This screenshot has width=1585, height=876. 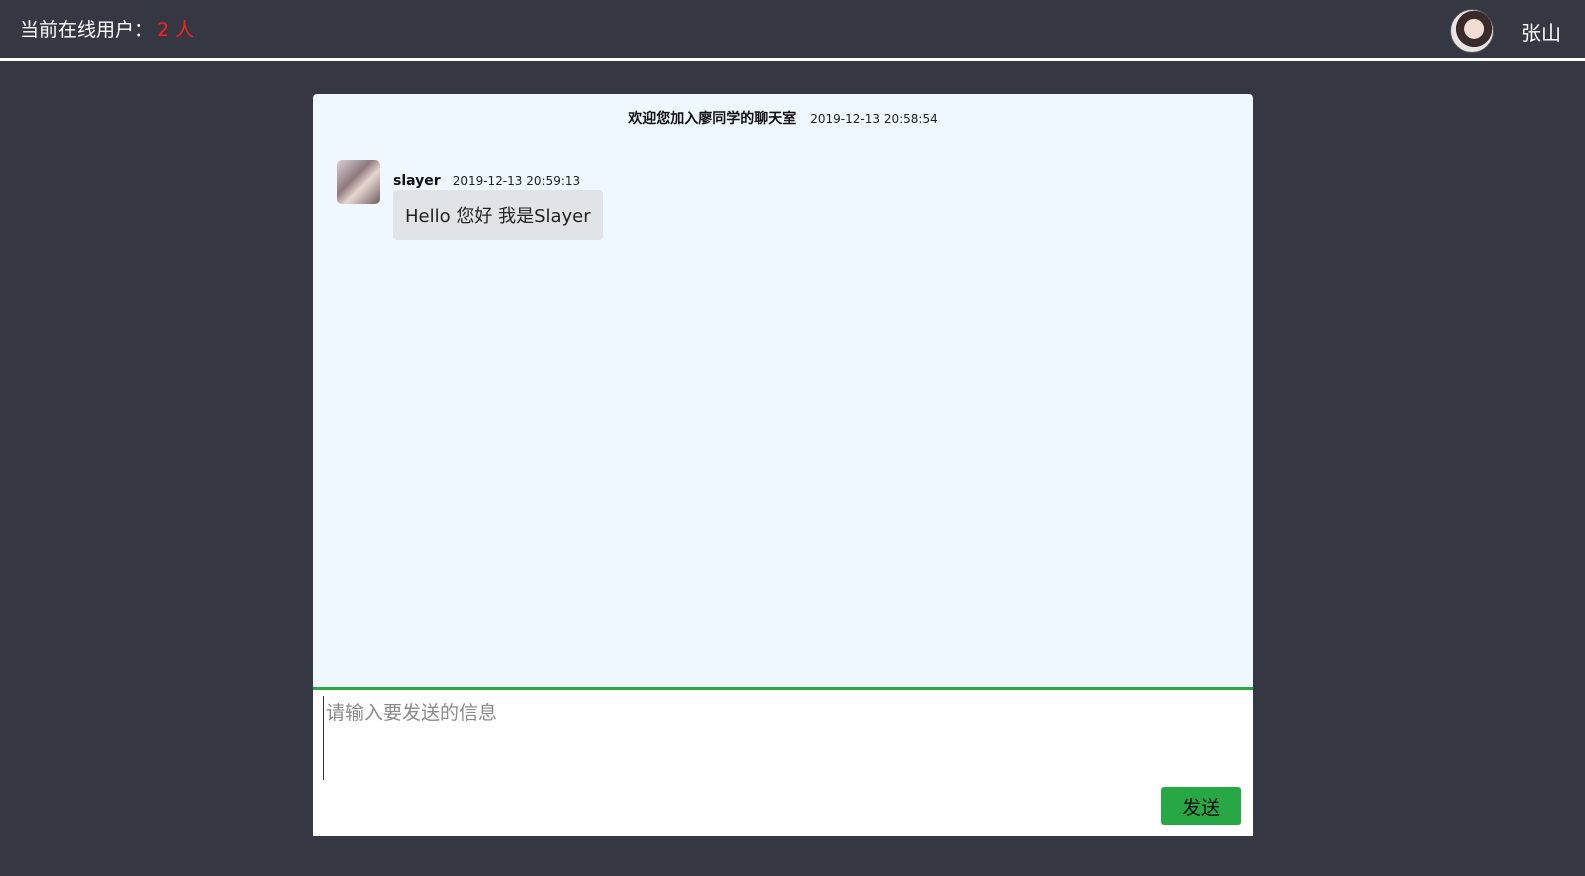 I want to click on message-input, so click(x=783, y=738).